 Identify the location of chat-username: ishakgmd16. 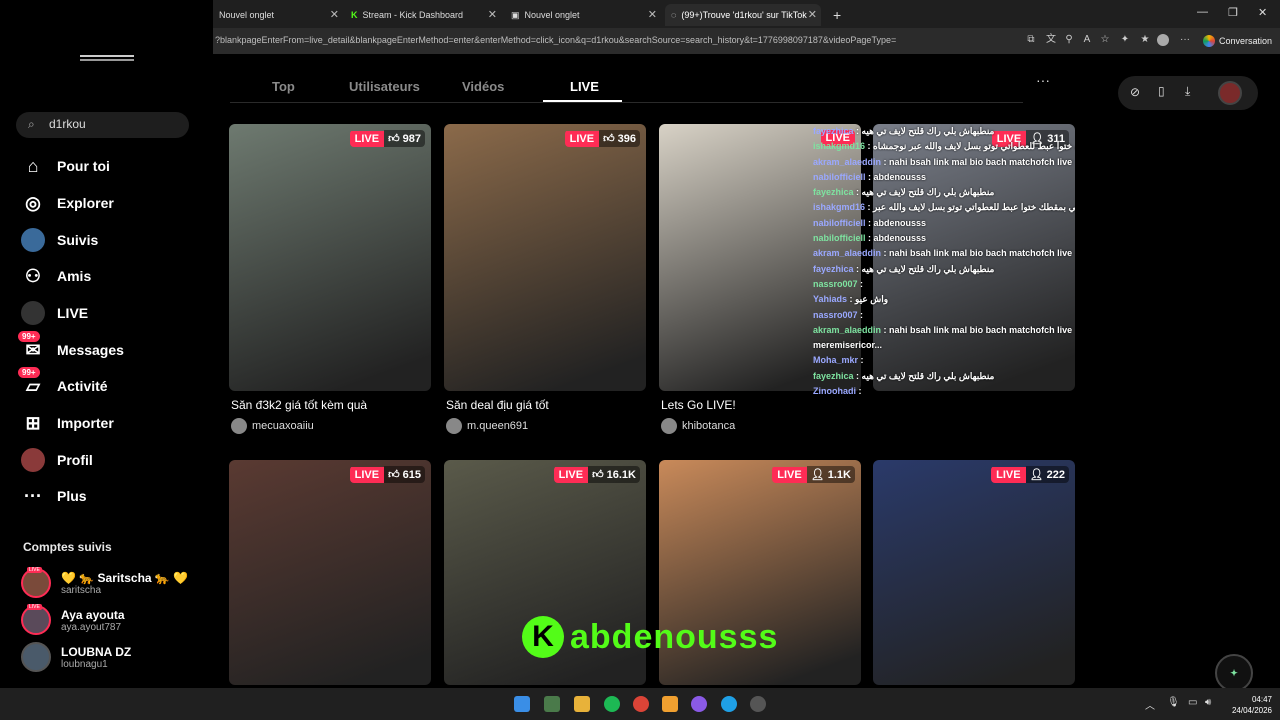
(839, 207).